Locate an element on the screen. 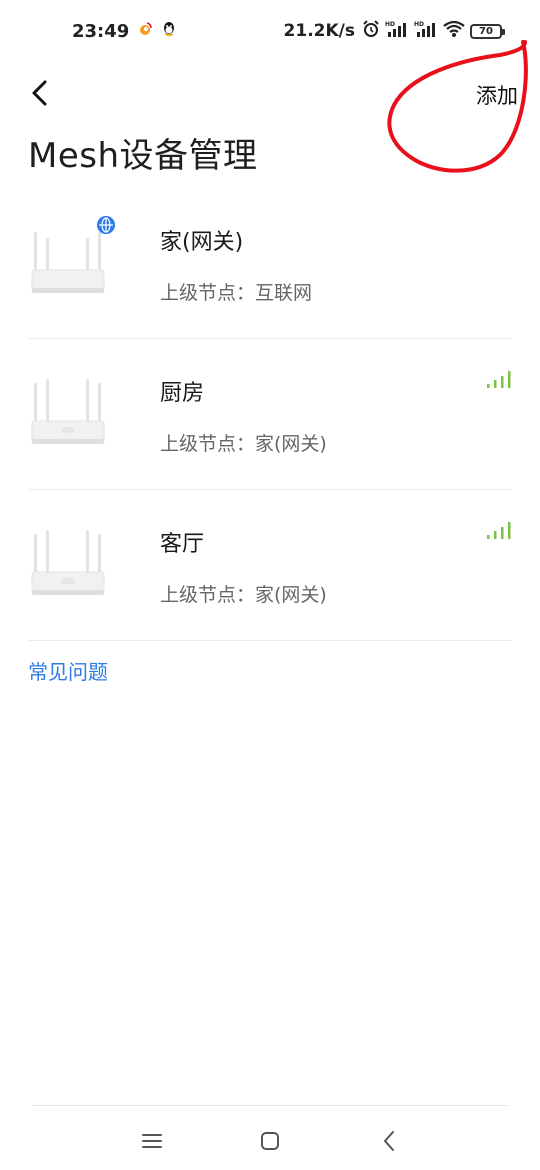  device-row-kitchen: 厨房 上级节点：家(网关) is located at coordinates (270, 414).